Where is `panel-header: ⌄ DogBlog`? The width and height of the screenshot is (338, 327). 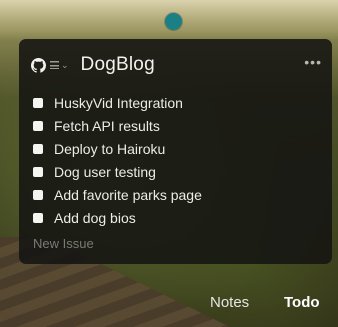 panel-header: ⌄ DogBlog is located at coordinates (93, 64).